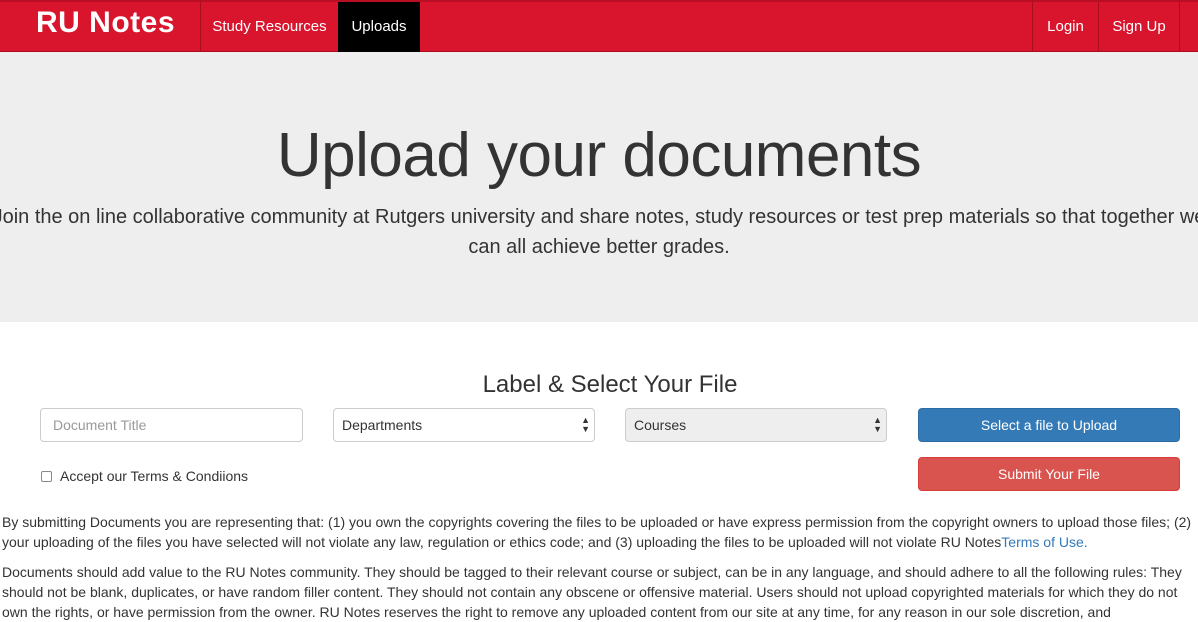 This screenshot has height=622, width=1198. Describe the element at coordinates (105, 23) in the screenshot. I see `brand-logo: RU Notes` at that location.